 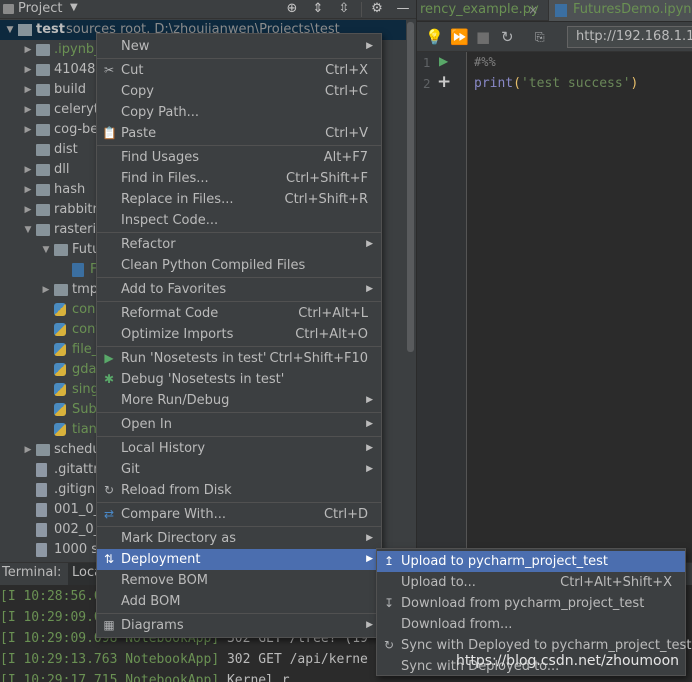 I want to click on locate-icon: ⊕, so click(x=292, y=9).